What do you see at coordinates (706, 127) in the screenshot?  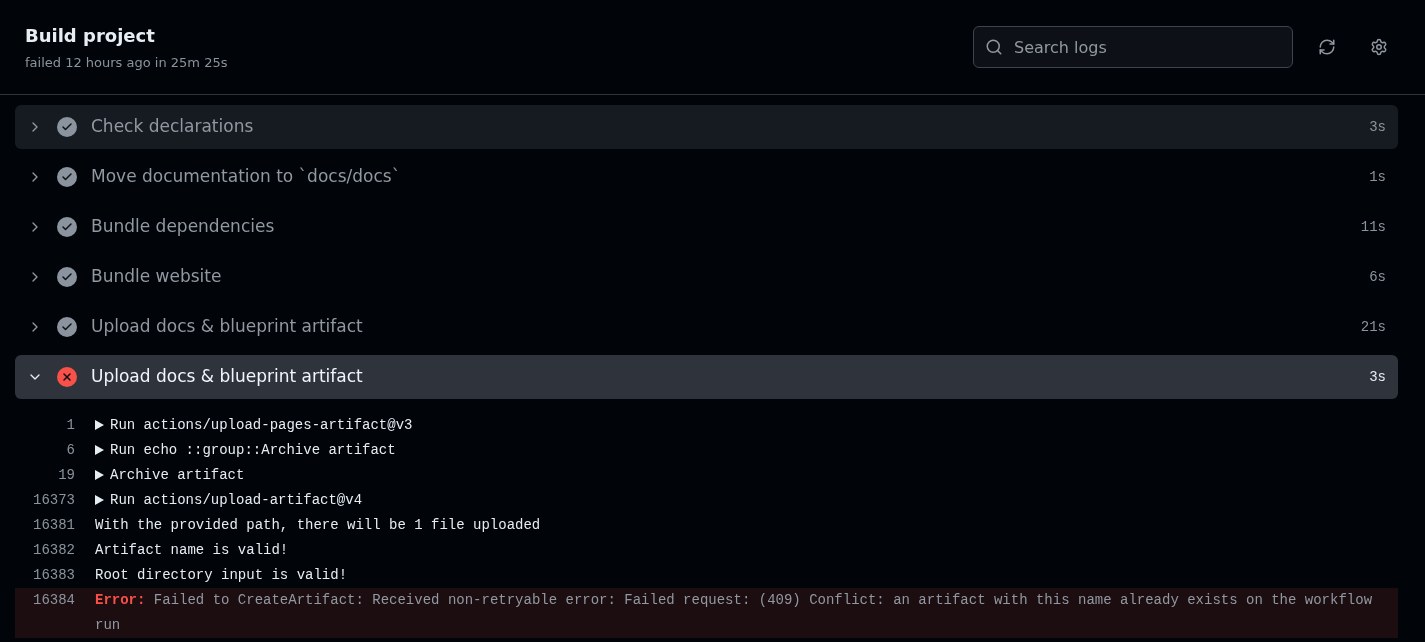 I see `step-row: Check declarations 3s` at bounding box center [706, 127].